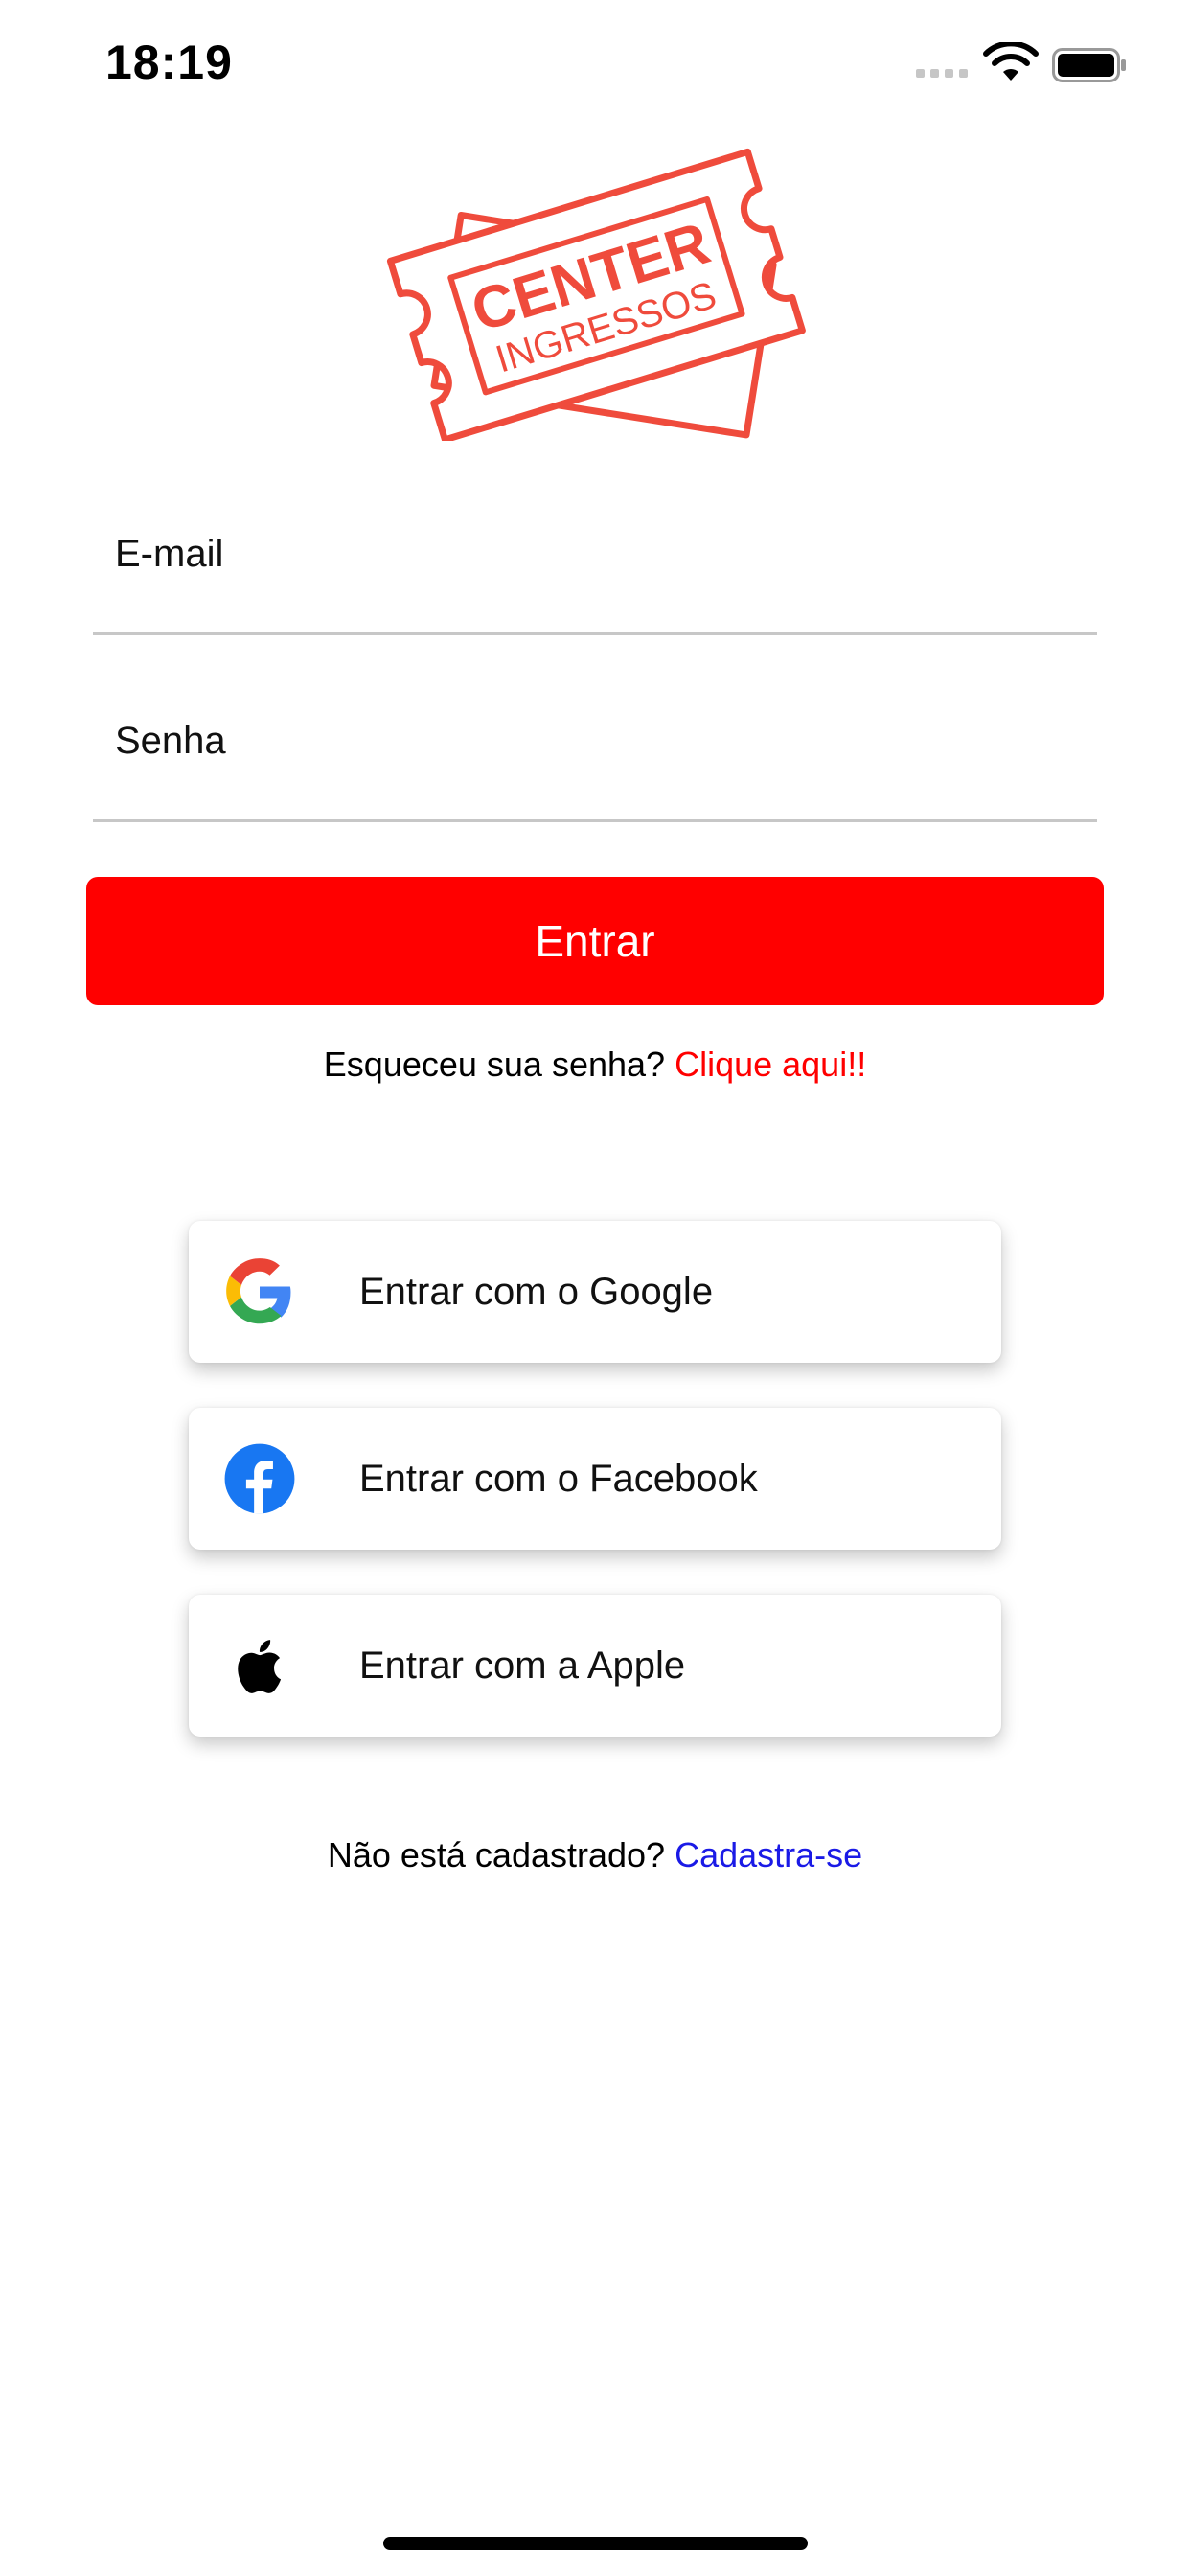  I want to click on battery-icon, so click(1089, 65).